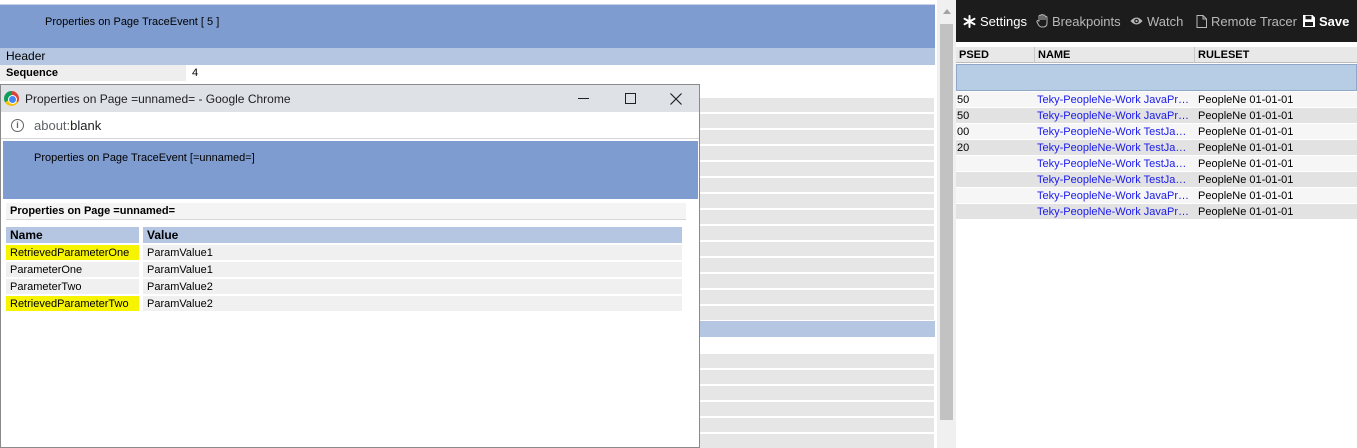  I want to click on maximize-button, so click(630, 98).